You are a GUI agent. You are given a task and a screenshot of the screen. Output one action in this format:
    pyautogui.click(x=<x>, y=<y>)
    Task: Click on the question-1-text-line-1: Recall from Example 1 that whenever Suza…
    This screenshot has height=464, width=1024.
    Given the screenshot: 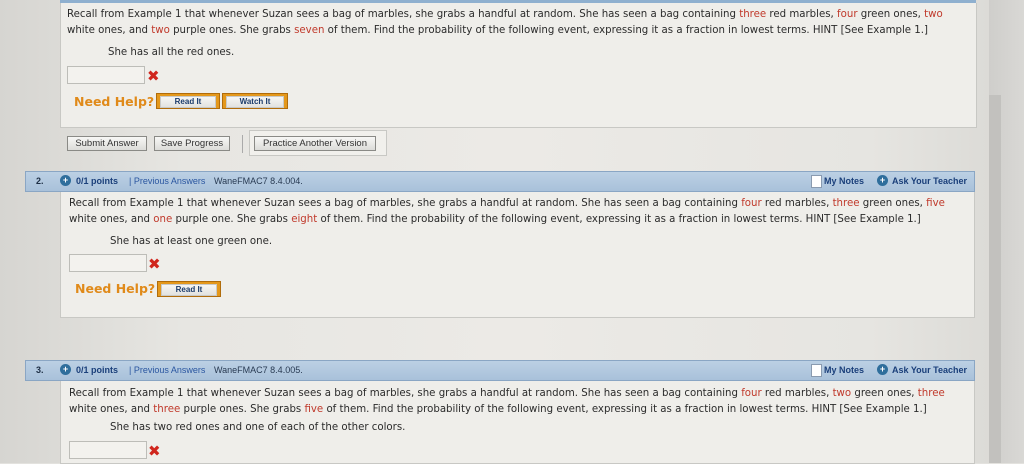 What is the action you would take?
    pyautogui.click(x=505, y=15)
    